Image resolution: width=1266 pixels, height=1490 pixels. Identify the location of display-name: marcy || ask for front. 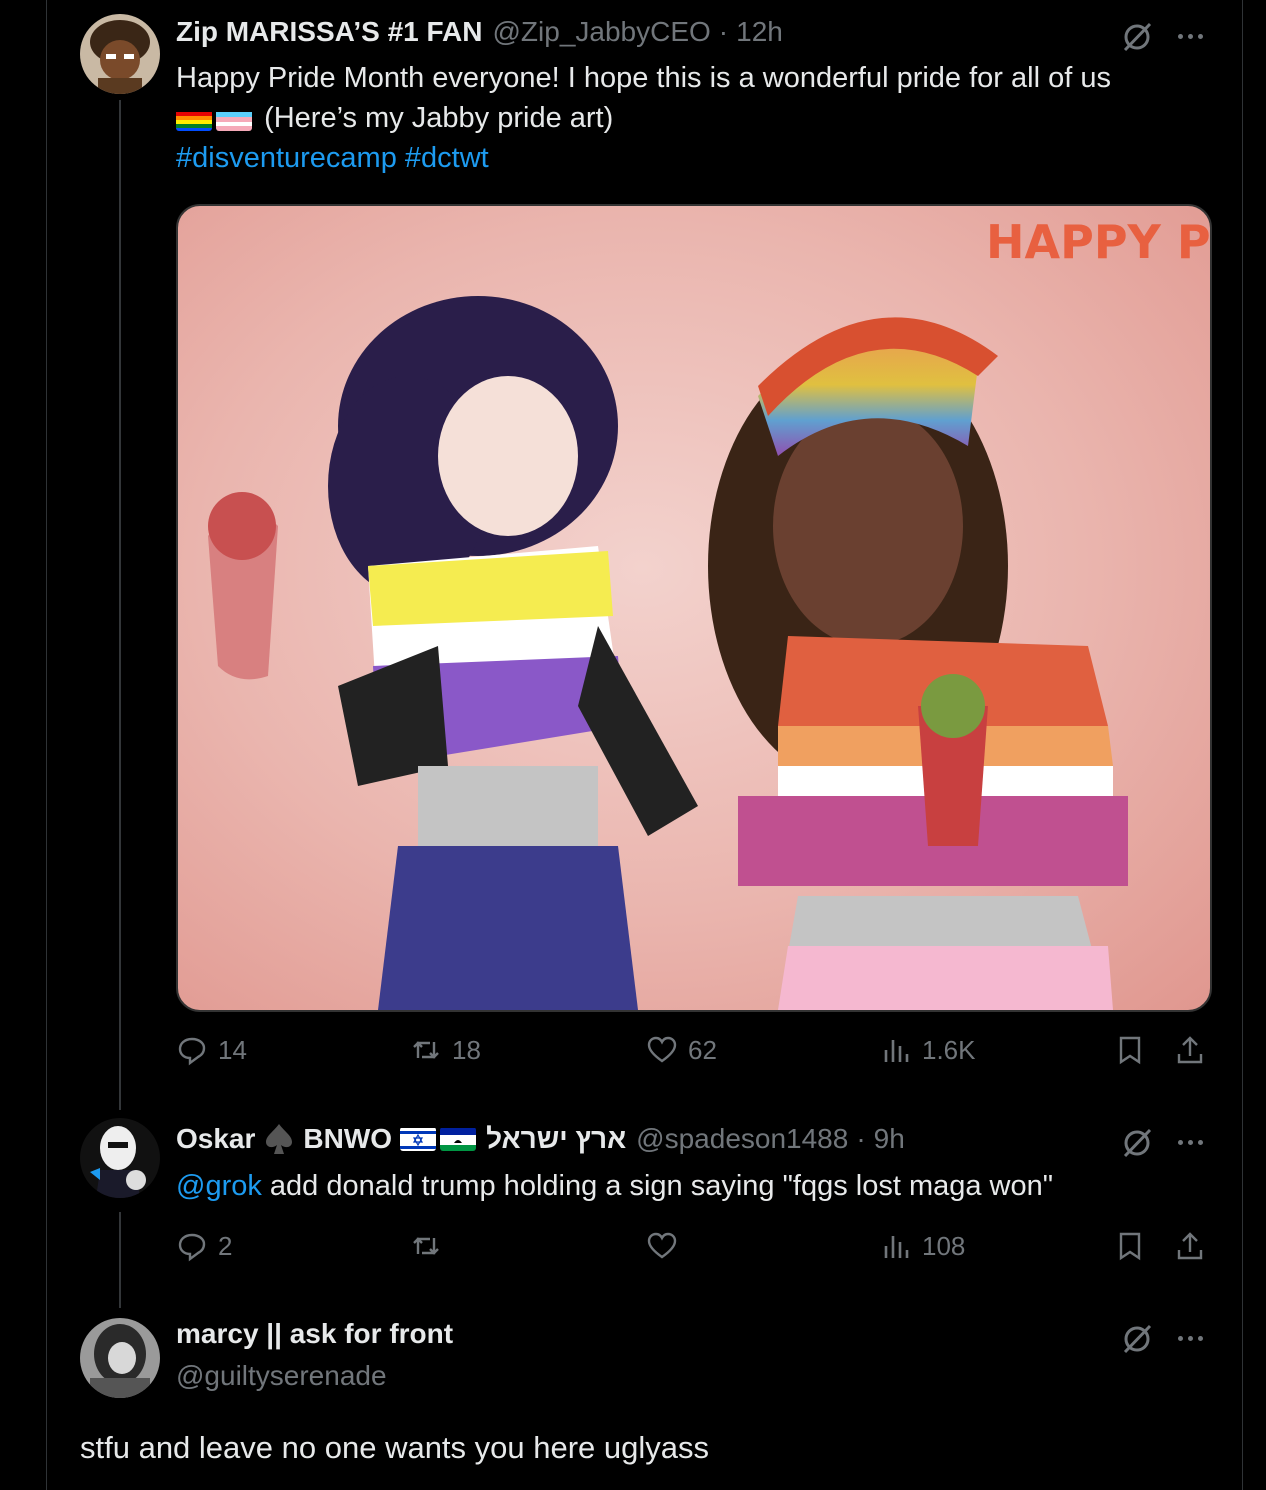
(314, 1334).